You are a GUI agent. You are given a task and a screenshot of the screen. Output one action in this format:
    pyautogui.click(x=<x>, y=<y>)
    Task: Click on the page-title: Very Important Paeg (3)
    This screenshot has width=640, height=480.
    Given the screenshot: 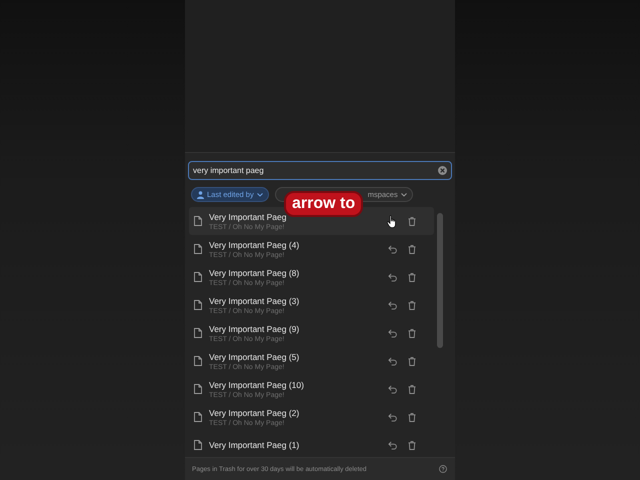 What is the action you would take?
    pyautogui.click(x=254, y=301)
    